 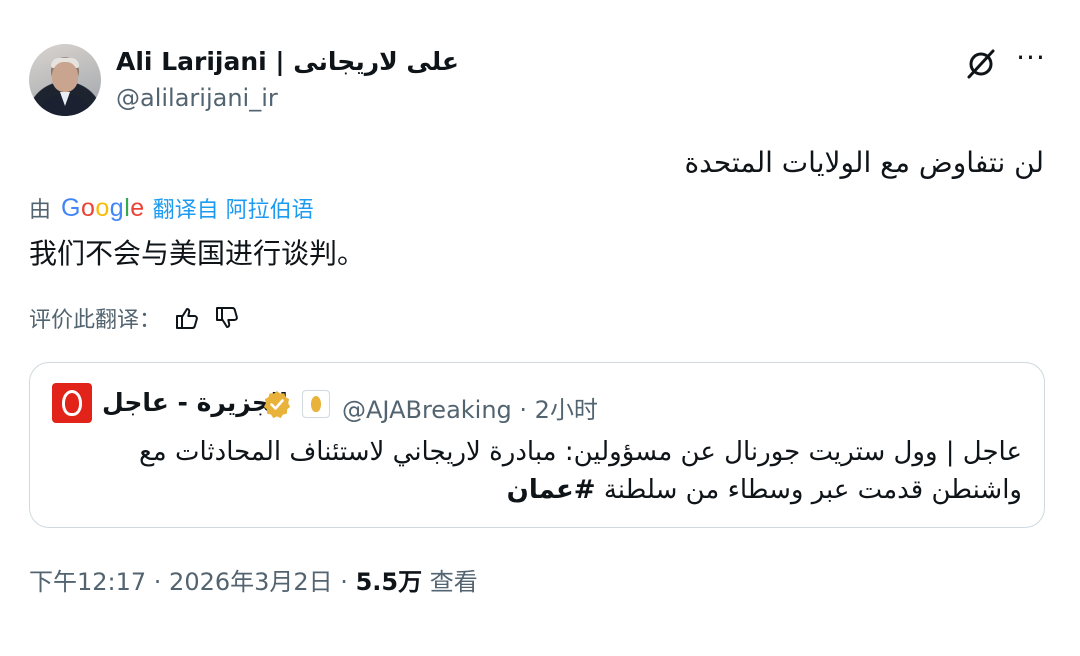 What do you see at coordinates (470, 407) in the screenshot?
I see `quoted-handle-time: @AJABreaking · 2小时` at bounding box center [470, 407].